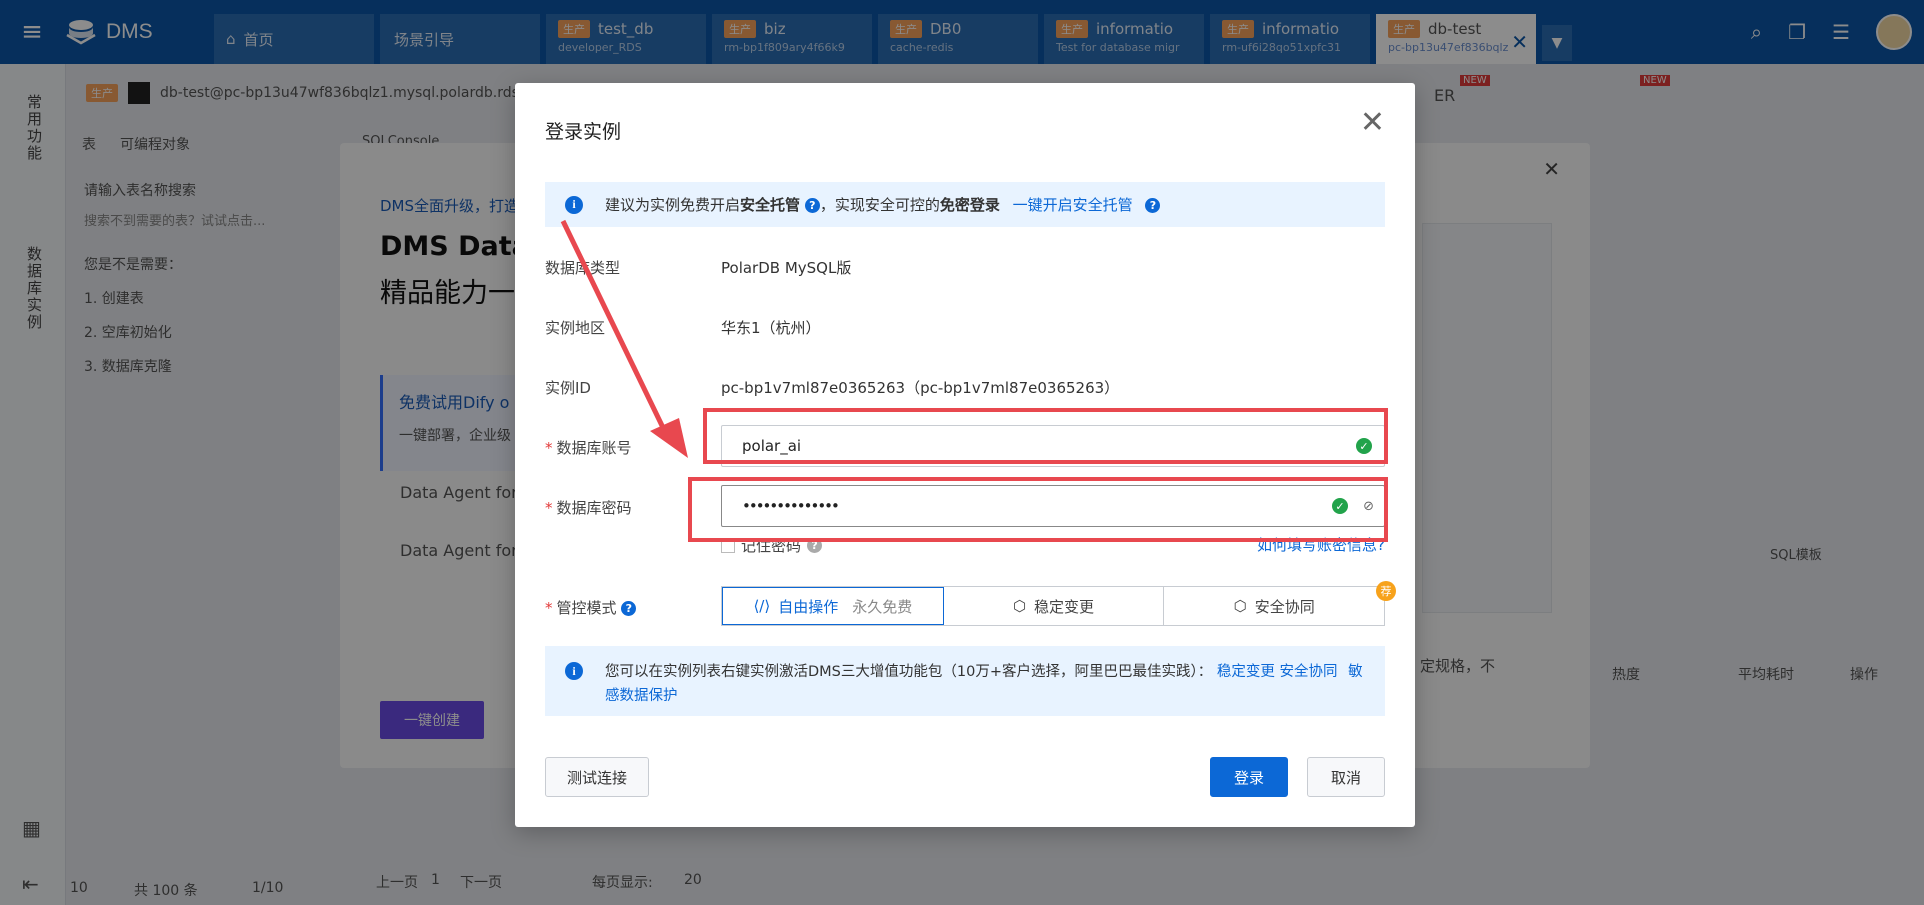 The width and height of the screenshot is (1924, 905). Describe the element at coordinates (1045, 436) in the screenshot. I see `account-highlight-box` at that location.